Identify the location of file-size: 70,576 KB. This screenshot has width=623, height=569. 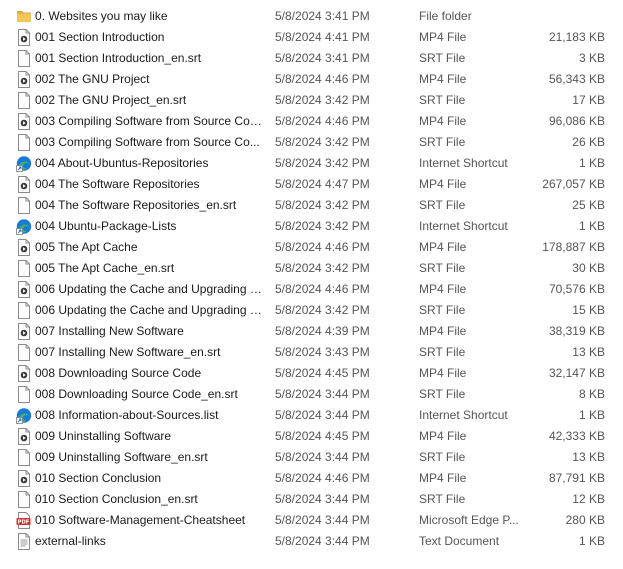
(576, 289).